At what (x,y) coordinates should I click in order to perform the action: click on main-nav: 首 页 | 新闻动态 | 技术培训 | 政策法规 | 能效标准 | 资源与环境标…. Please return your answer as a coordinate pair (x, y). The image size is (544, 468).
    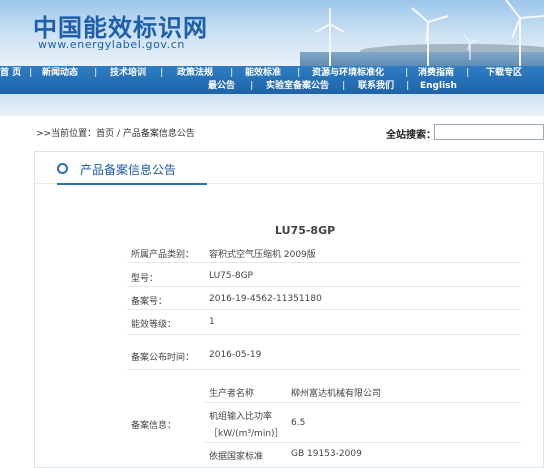
    Looking at the image, I should click on (272, 80).